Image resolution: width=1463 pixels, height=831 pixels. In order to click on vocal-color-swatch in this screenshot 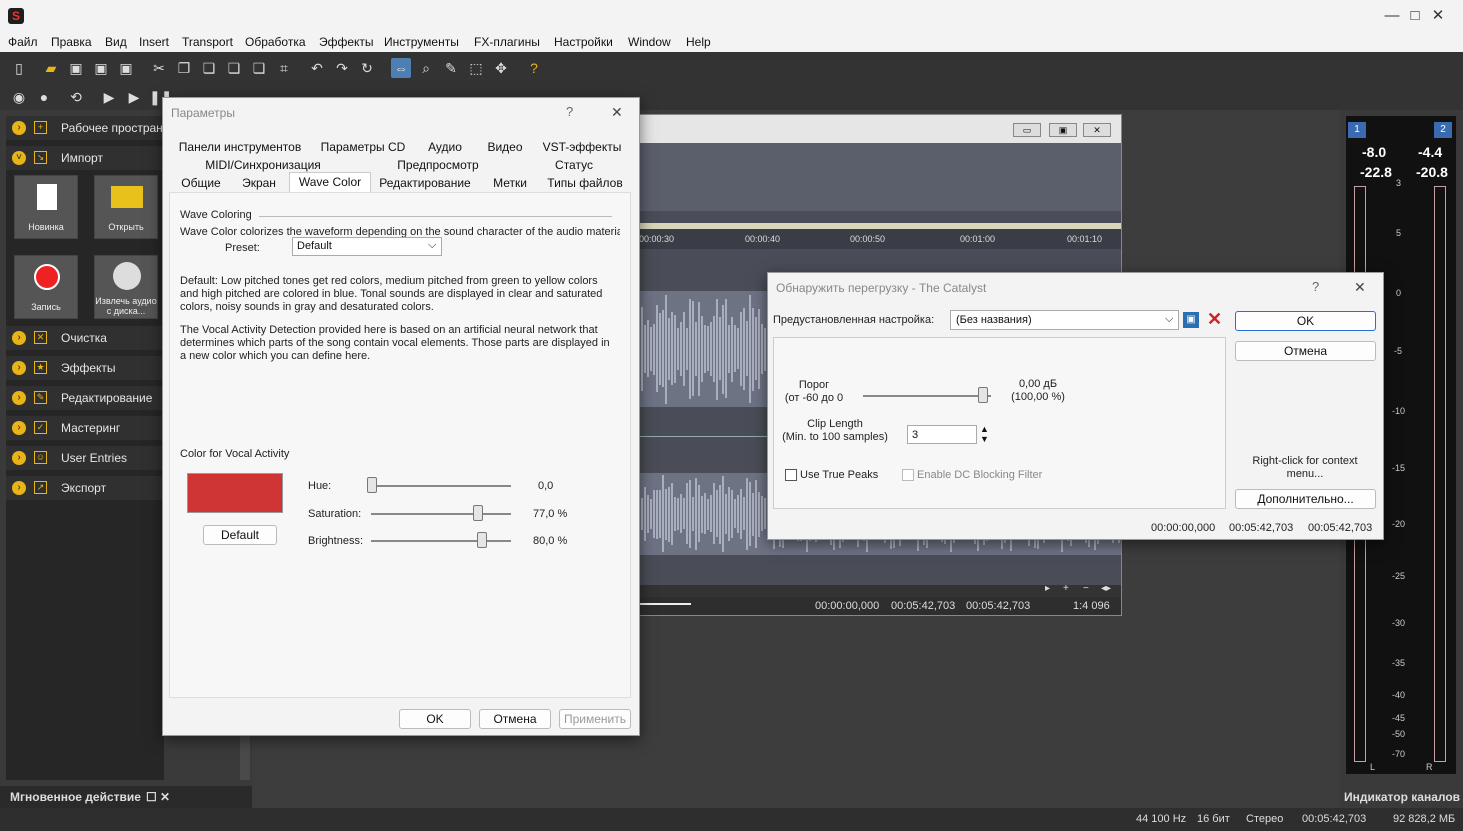, I will do `click(235, 493)`.